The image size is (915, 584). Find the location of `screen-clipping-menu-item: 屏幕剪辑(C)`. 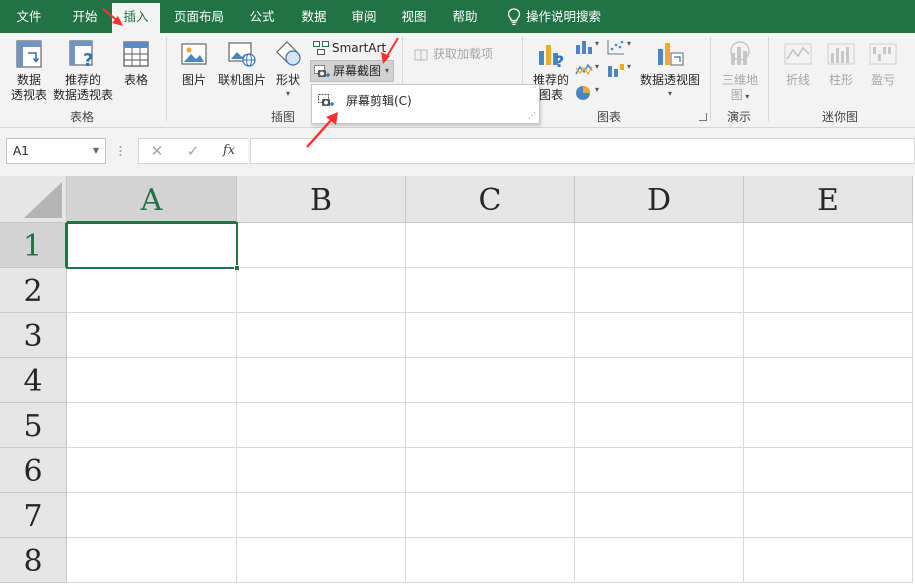

screen-clipping-menu-item: 屏幕剪辑(C) is located at coordinates (425, 101).